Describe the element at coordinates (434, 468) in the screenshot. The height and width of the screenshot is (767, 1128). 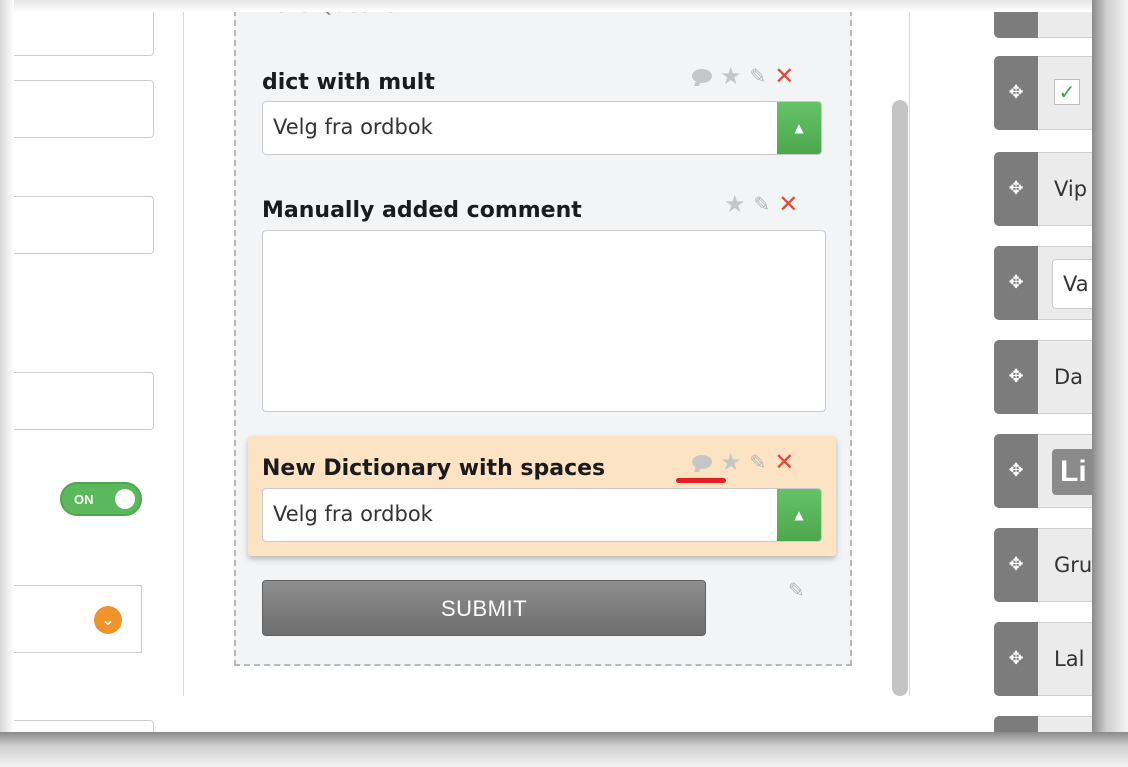
I see `field-label-new-dictionary: New Dictionary with spaces` at that location.